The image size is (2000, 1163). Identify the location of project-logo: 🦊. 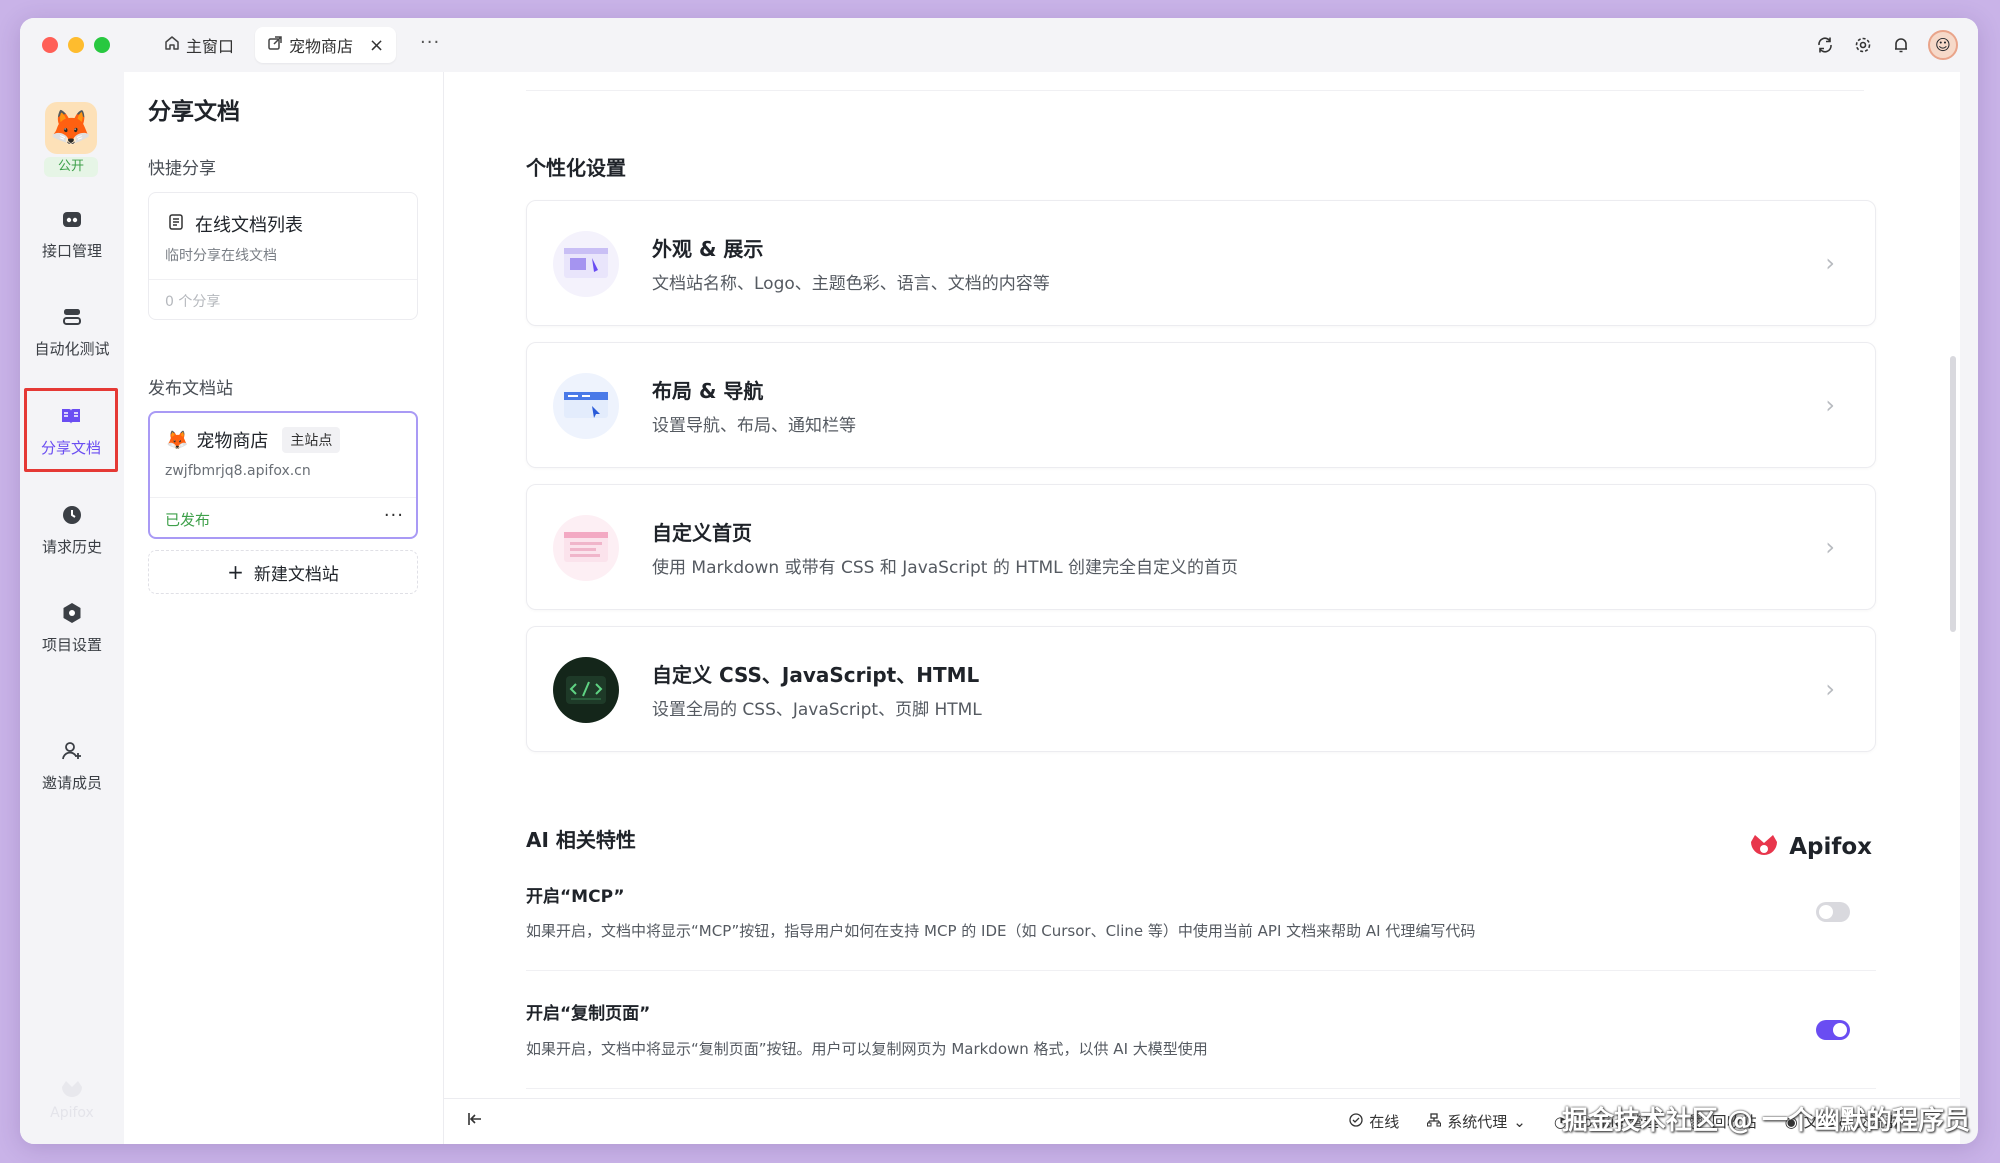
(71, 128).